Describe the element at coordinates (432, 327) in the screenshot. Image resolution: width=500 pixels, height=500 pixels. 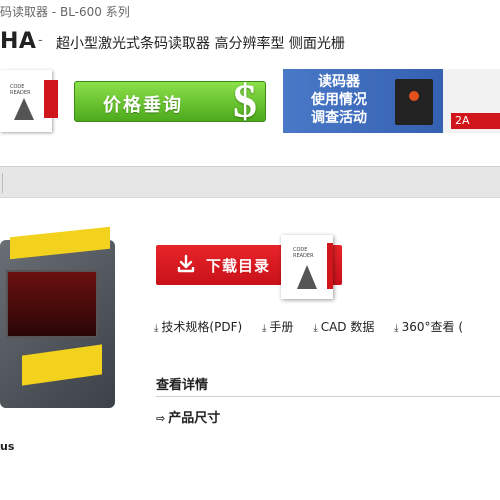
I see `view-360-label: 360°查看 (` at that location.